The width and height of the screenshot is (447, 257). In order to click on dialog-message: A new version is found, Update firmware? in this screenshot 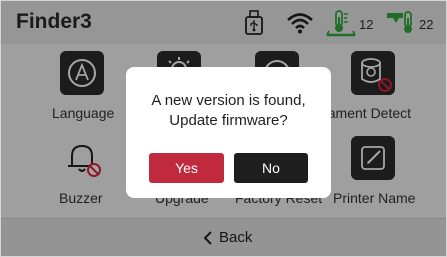, I will do `click(228, 111)`.